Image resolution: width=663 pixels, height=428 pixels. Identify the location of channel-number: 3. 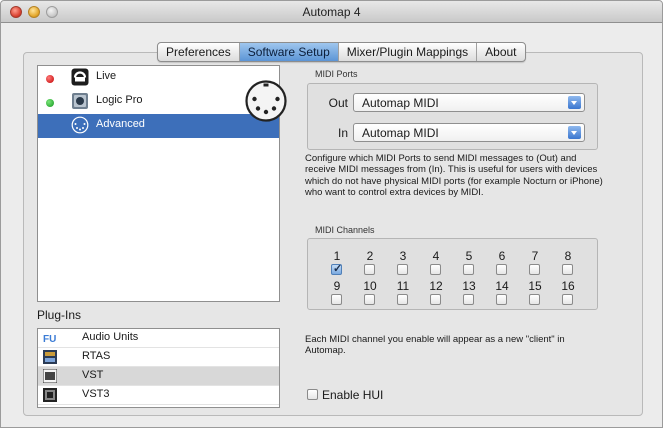
(403, 256).